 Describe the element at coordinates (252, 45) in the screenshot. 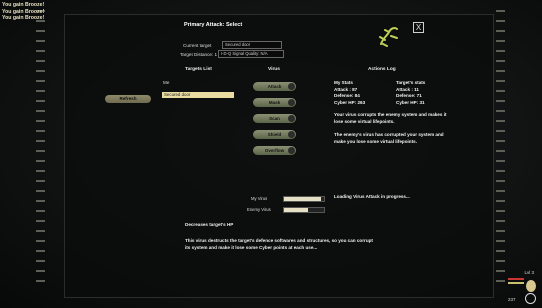

I see `current-target-field: Secured door` at that location.